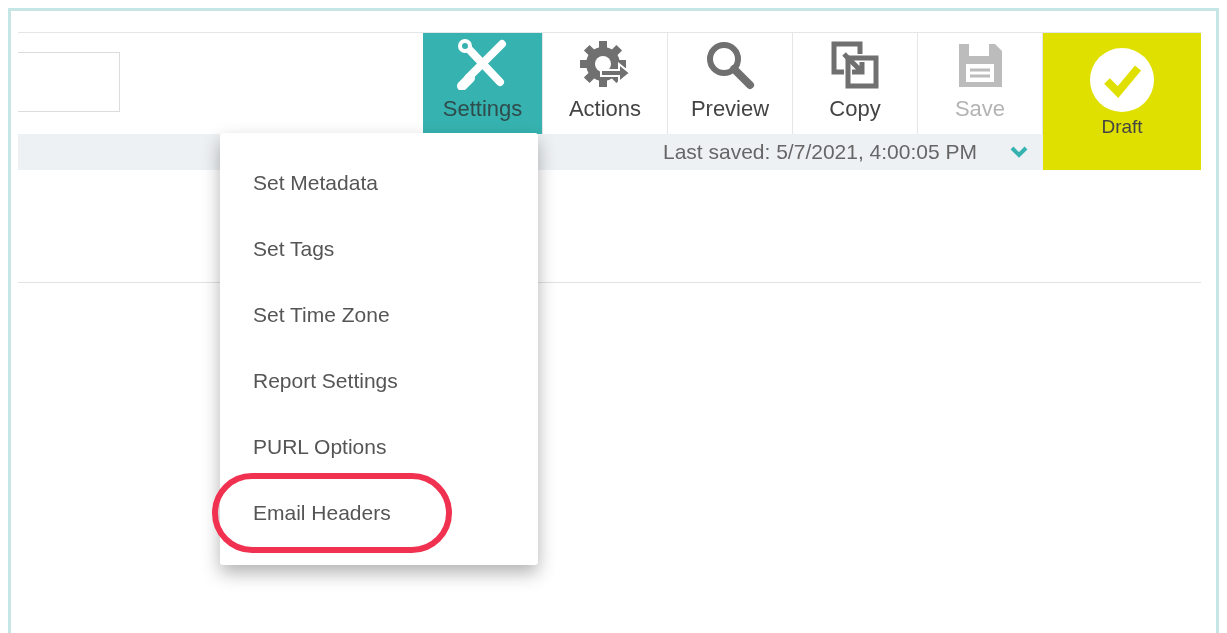 This screenshot has width=1227, height=633. What do you see at coordinates (320, 447) in the screenshot?
I see `menu-item-label: PURL Options` at bounding box center [320, 447].